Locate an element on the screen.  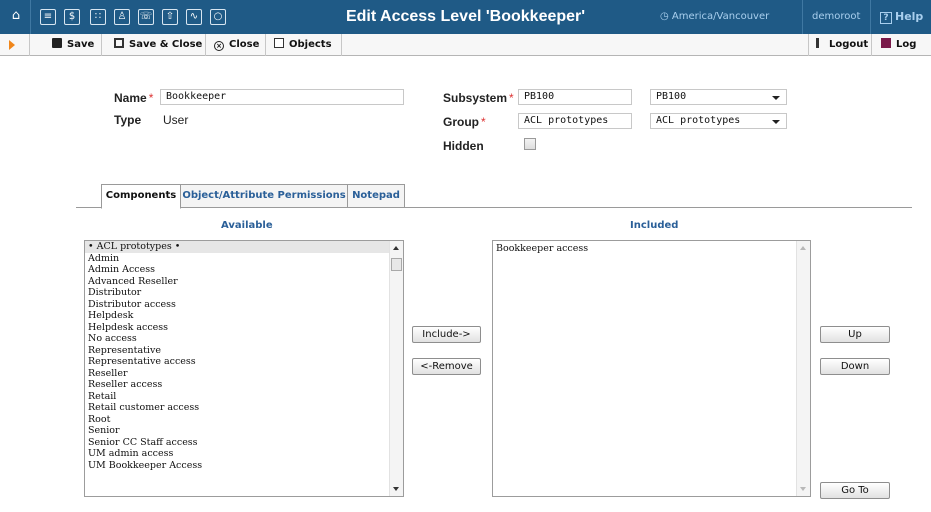
list-item: No access is located at coordinates (244, 339).